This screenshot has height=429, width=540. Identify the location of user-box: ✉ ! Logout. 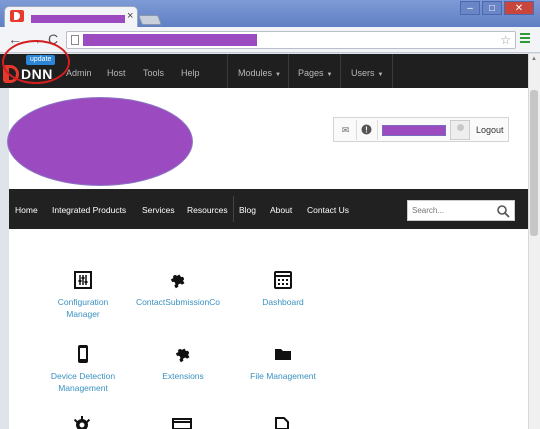
(421, 129).